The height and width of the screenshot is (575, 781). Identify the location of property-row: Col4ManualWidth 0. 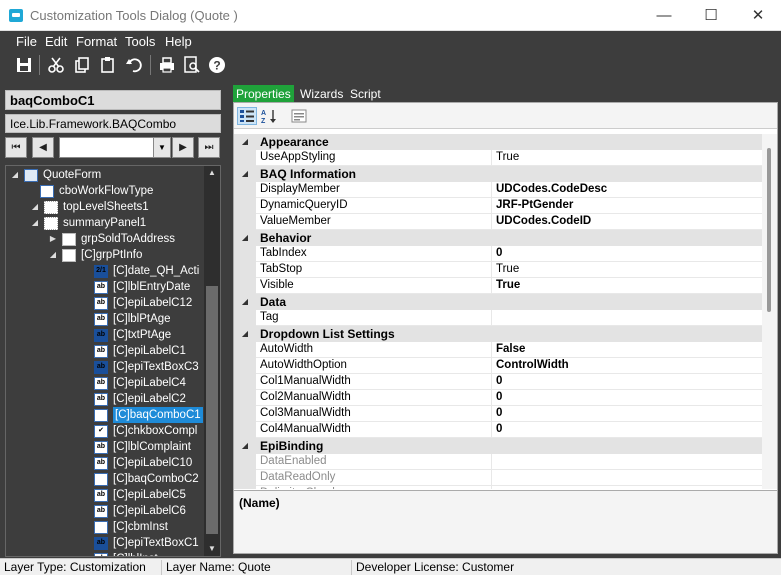
(498, 430).